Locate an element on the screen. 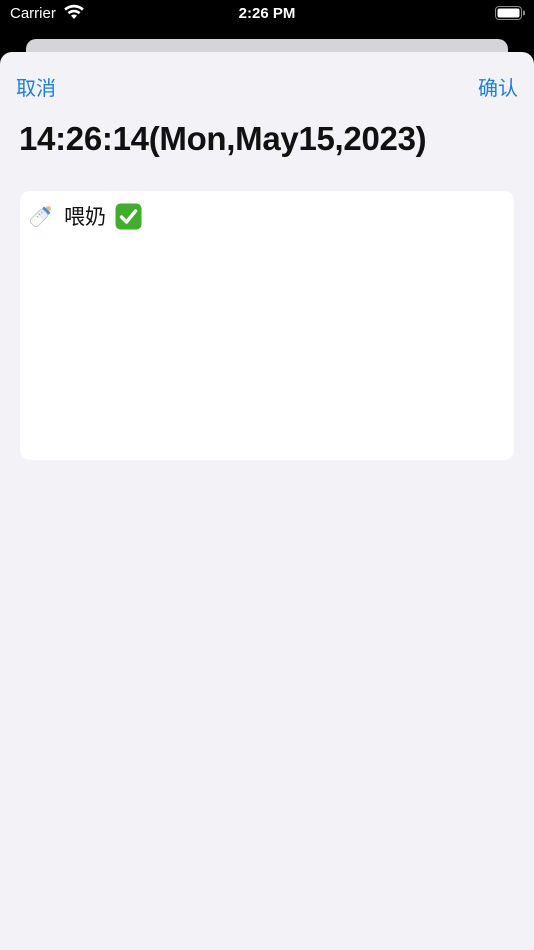 The width and height of the screenshot is (534, 950). status-time: 2:26 PM is located at coordinates (267, 13).